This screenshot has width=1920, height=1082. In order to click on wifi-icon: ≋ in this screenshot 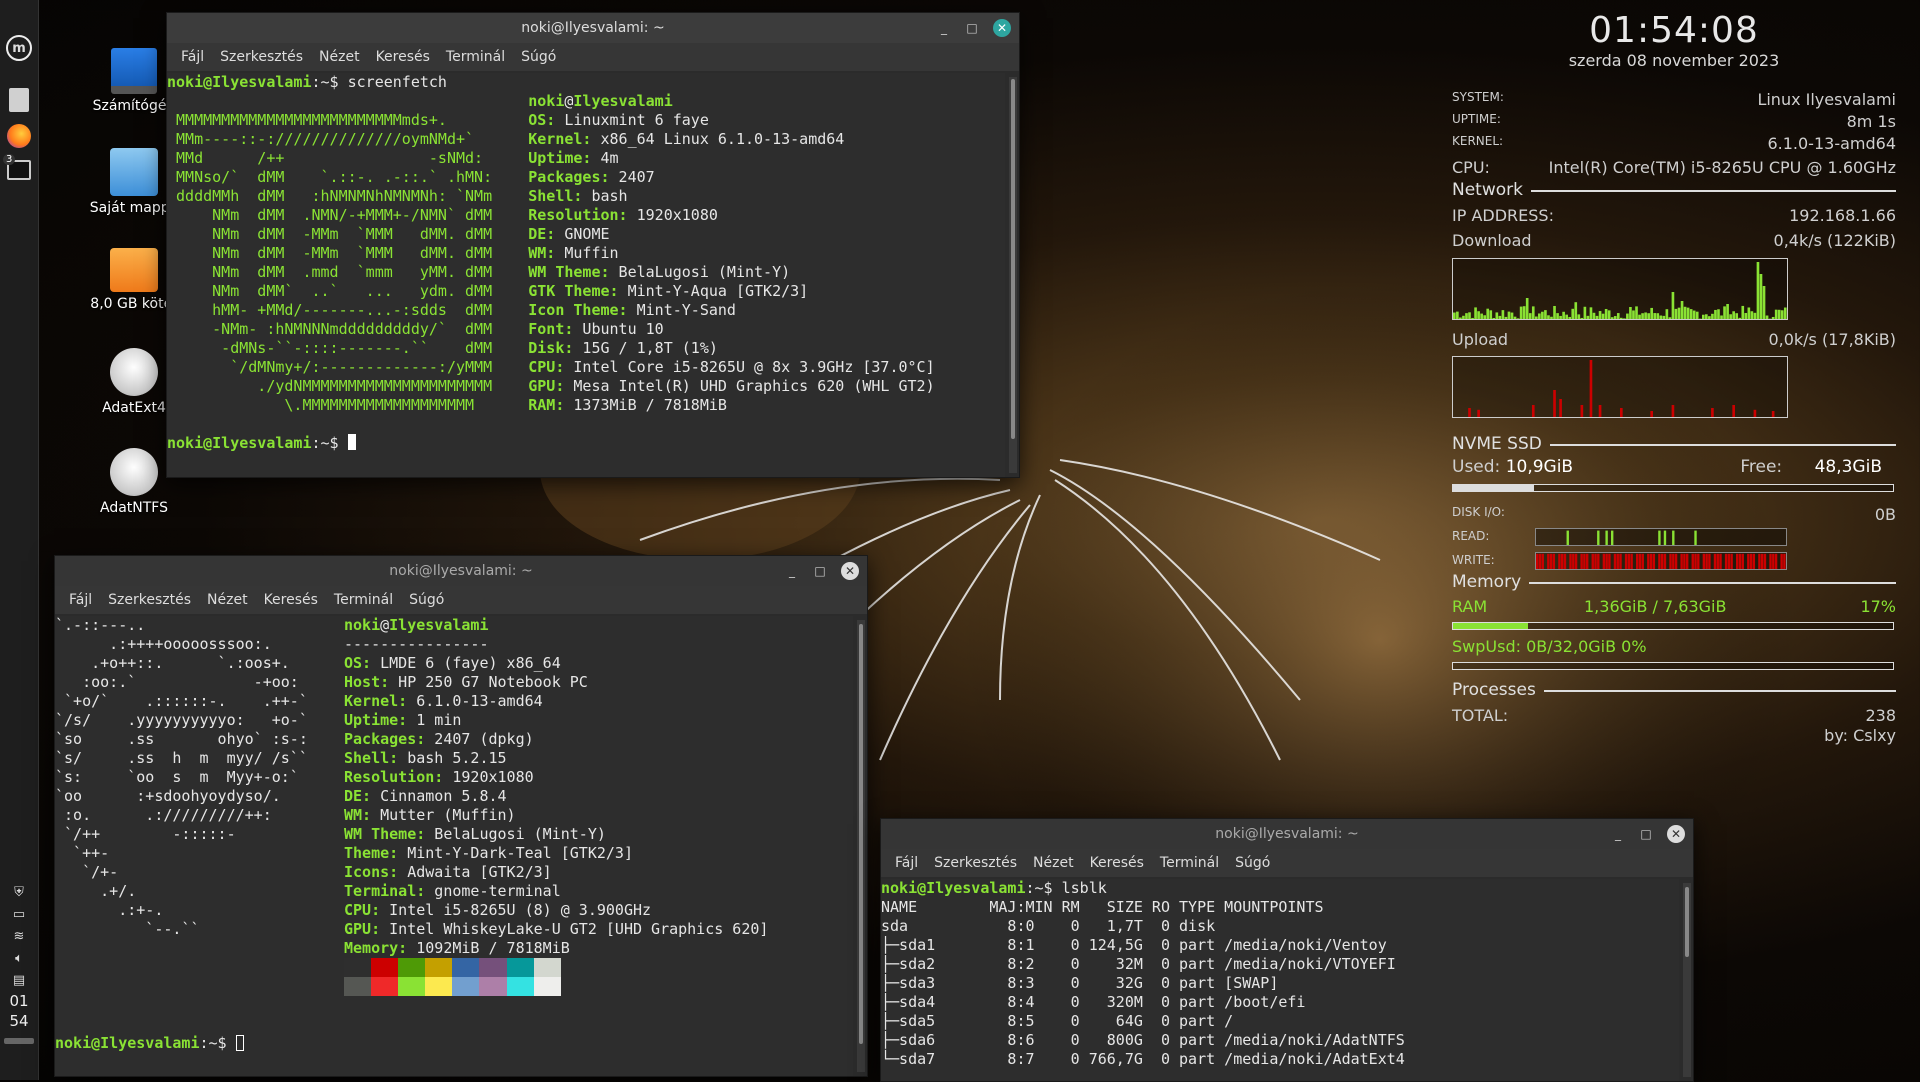, I will do `click(19, 937)`.